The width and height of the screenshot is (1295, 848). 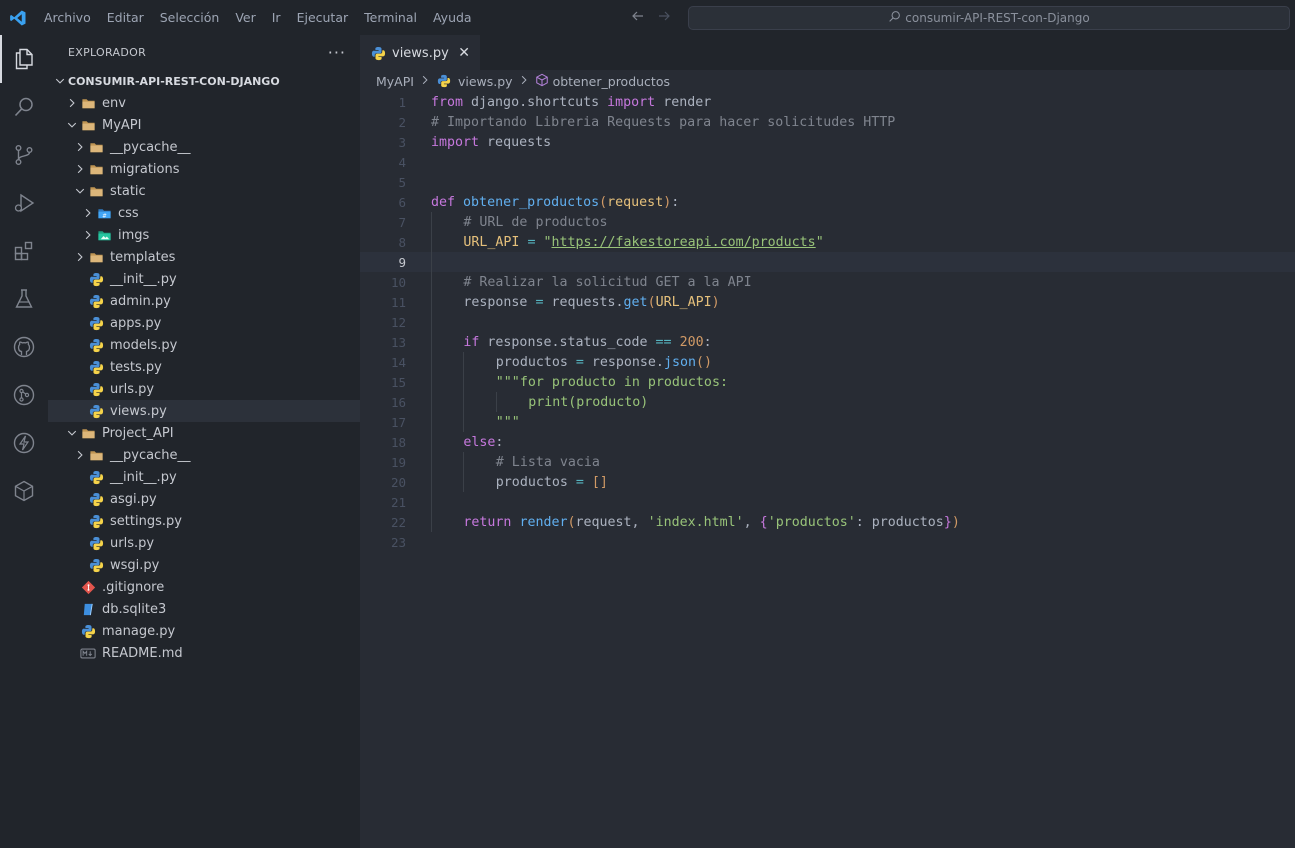 I want to click on tree-item: models.py, so click(x=204, y=345).